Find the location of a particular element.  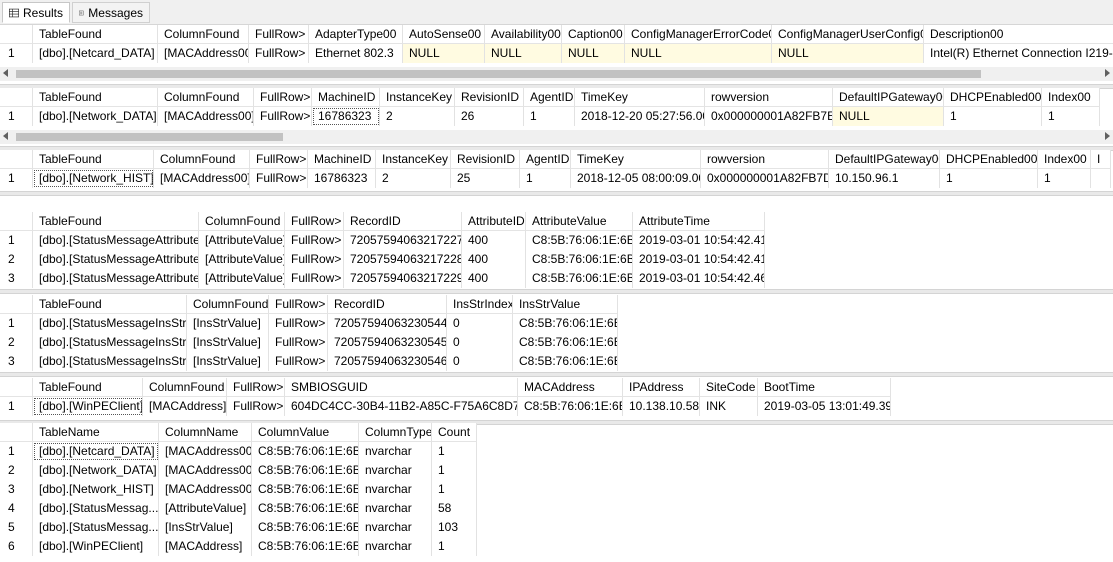

grid-cell: 72057594063230545 is located at coordinates (387, 342).